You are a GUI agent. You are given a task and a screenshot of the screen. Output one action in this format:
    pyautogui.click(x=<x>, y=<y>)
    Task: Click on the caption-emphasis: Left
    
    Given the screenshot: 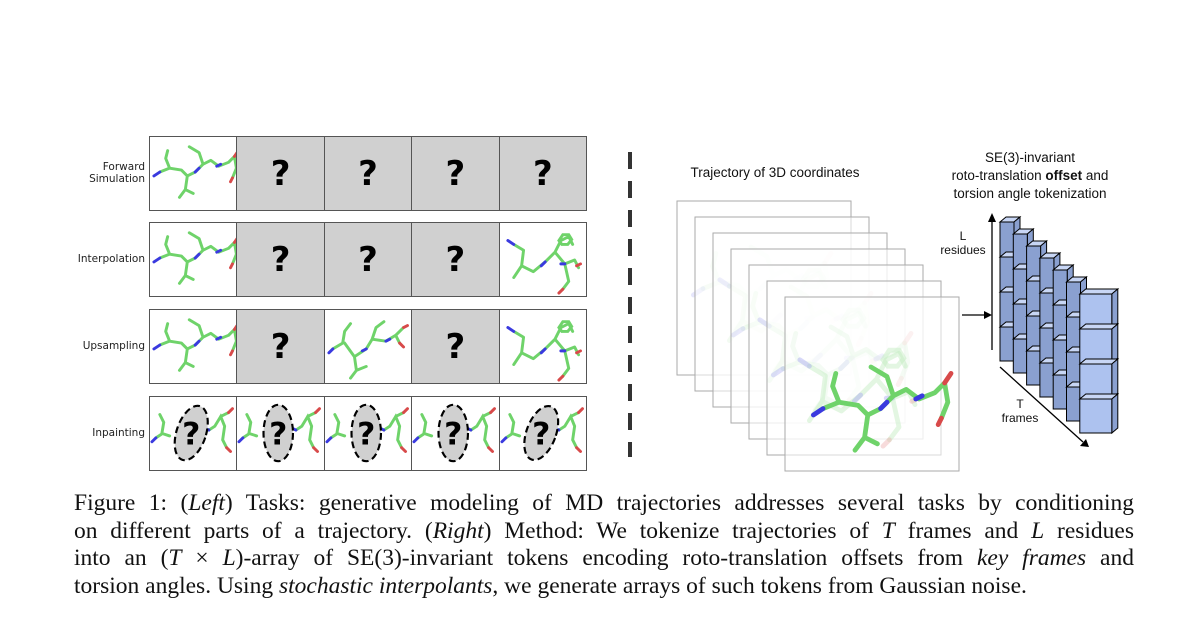 What is the action you would take?
    pyautogui.click(x=206, y=503)
    